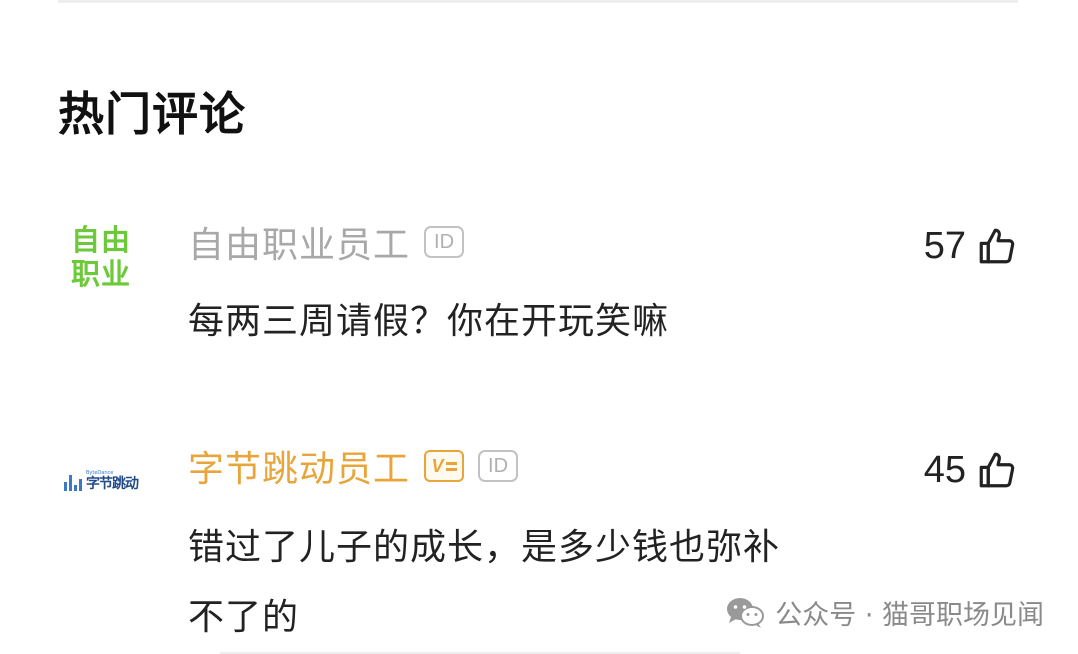  I want to click on top-divider, so click(538, 1).